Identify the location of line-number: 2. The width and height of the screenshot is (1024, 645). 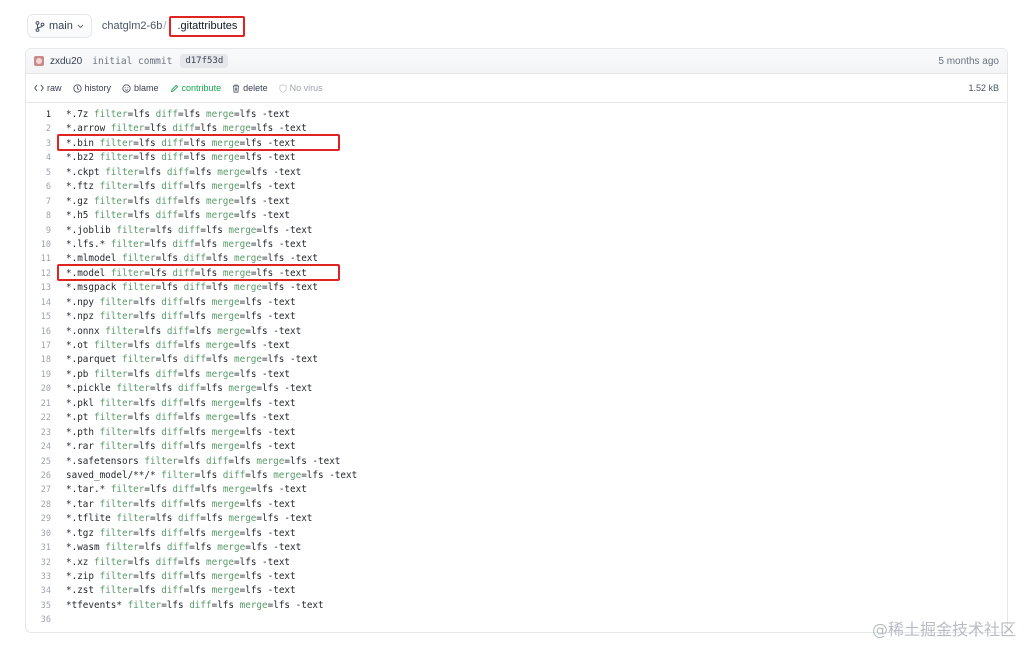
(38, 129).